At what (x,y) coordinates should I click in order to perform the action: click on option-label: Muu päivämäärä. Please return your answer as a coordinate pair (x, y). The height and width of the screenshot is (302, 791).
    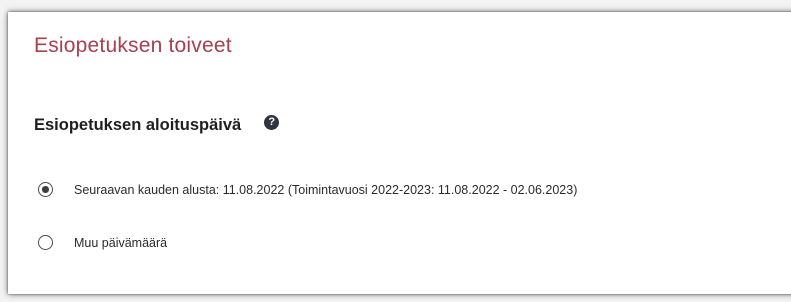
    Looking at the image, I should click on (121, 242).